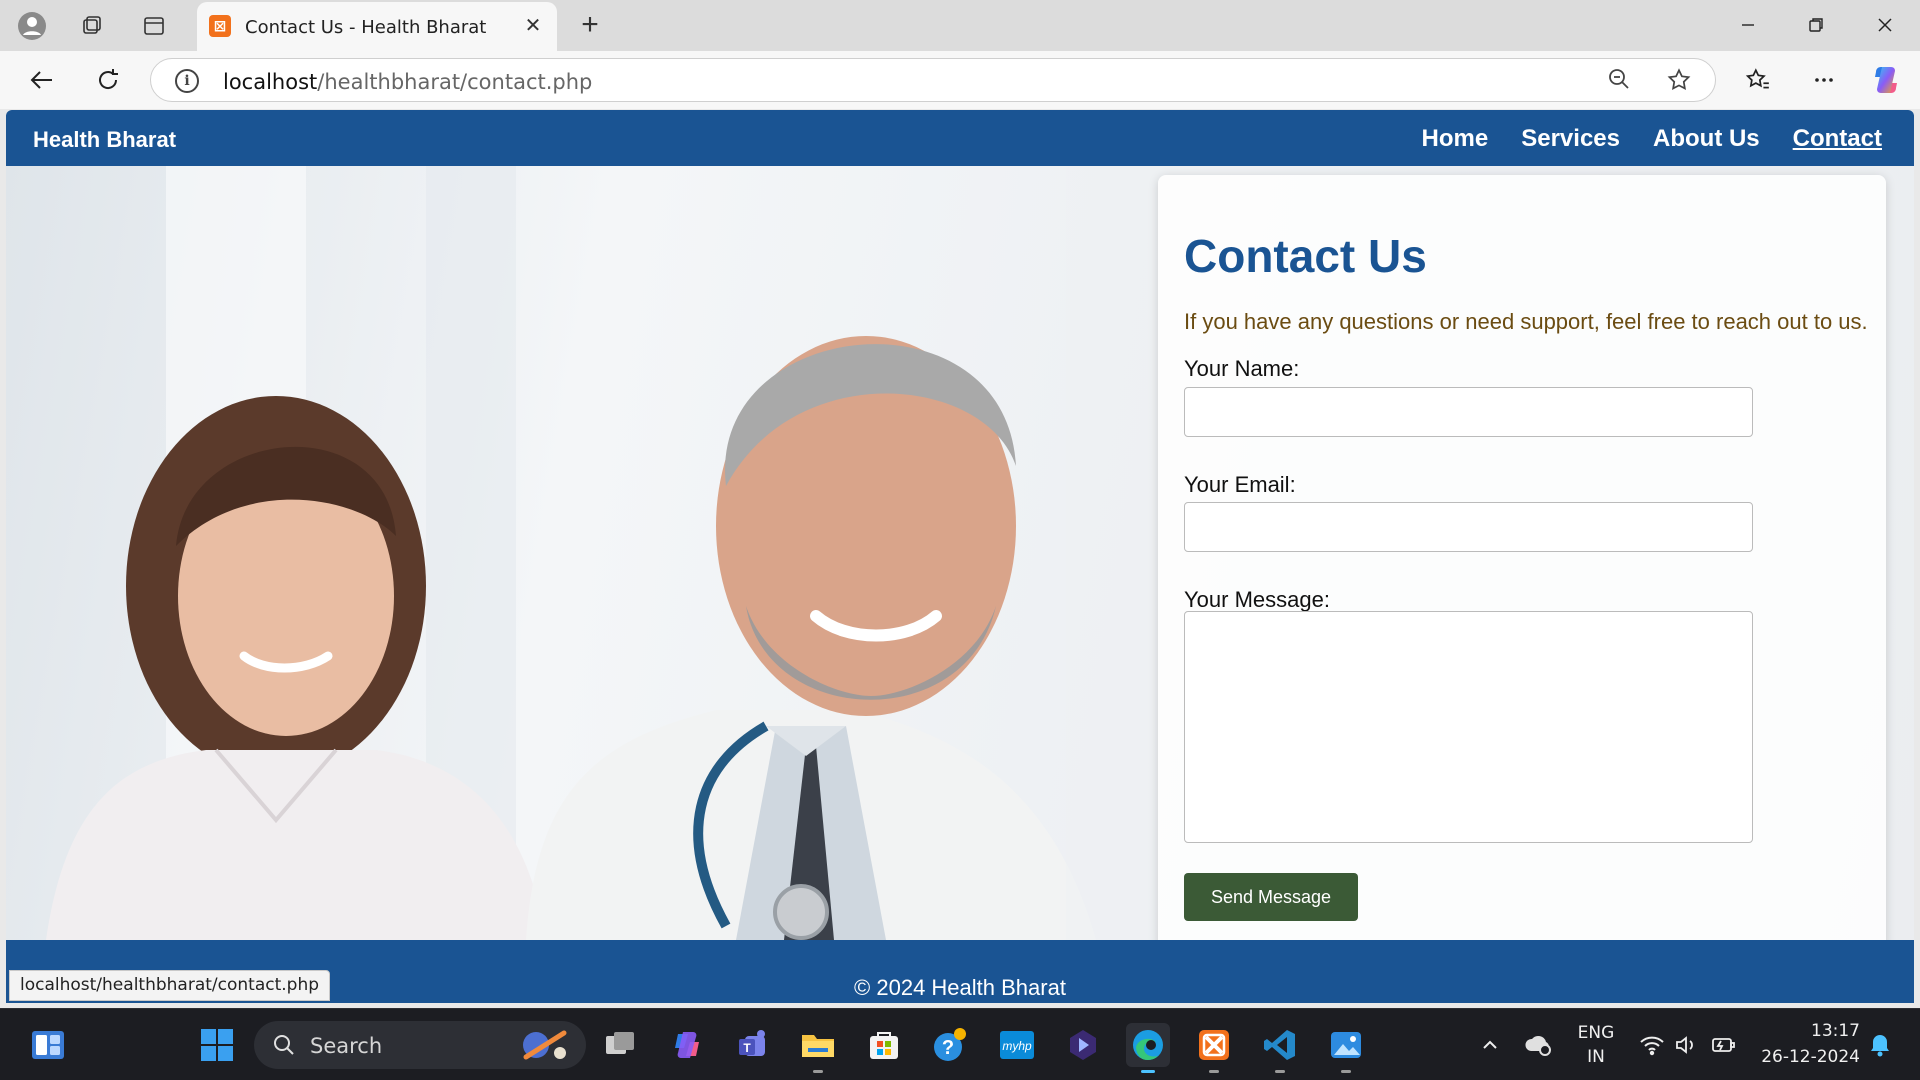  I want to click on back-arrow-icon, so click(42, 80).